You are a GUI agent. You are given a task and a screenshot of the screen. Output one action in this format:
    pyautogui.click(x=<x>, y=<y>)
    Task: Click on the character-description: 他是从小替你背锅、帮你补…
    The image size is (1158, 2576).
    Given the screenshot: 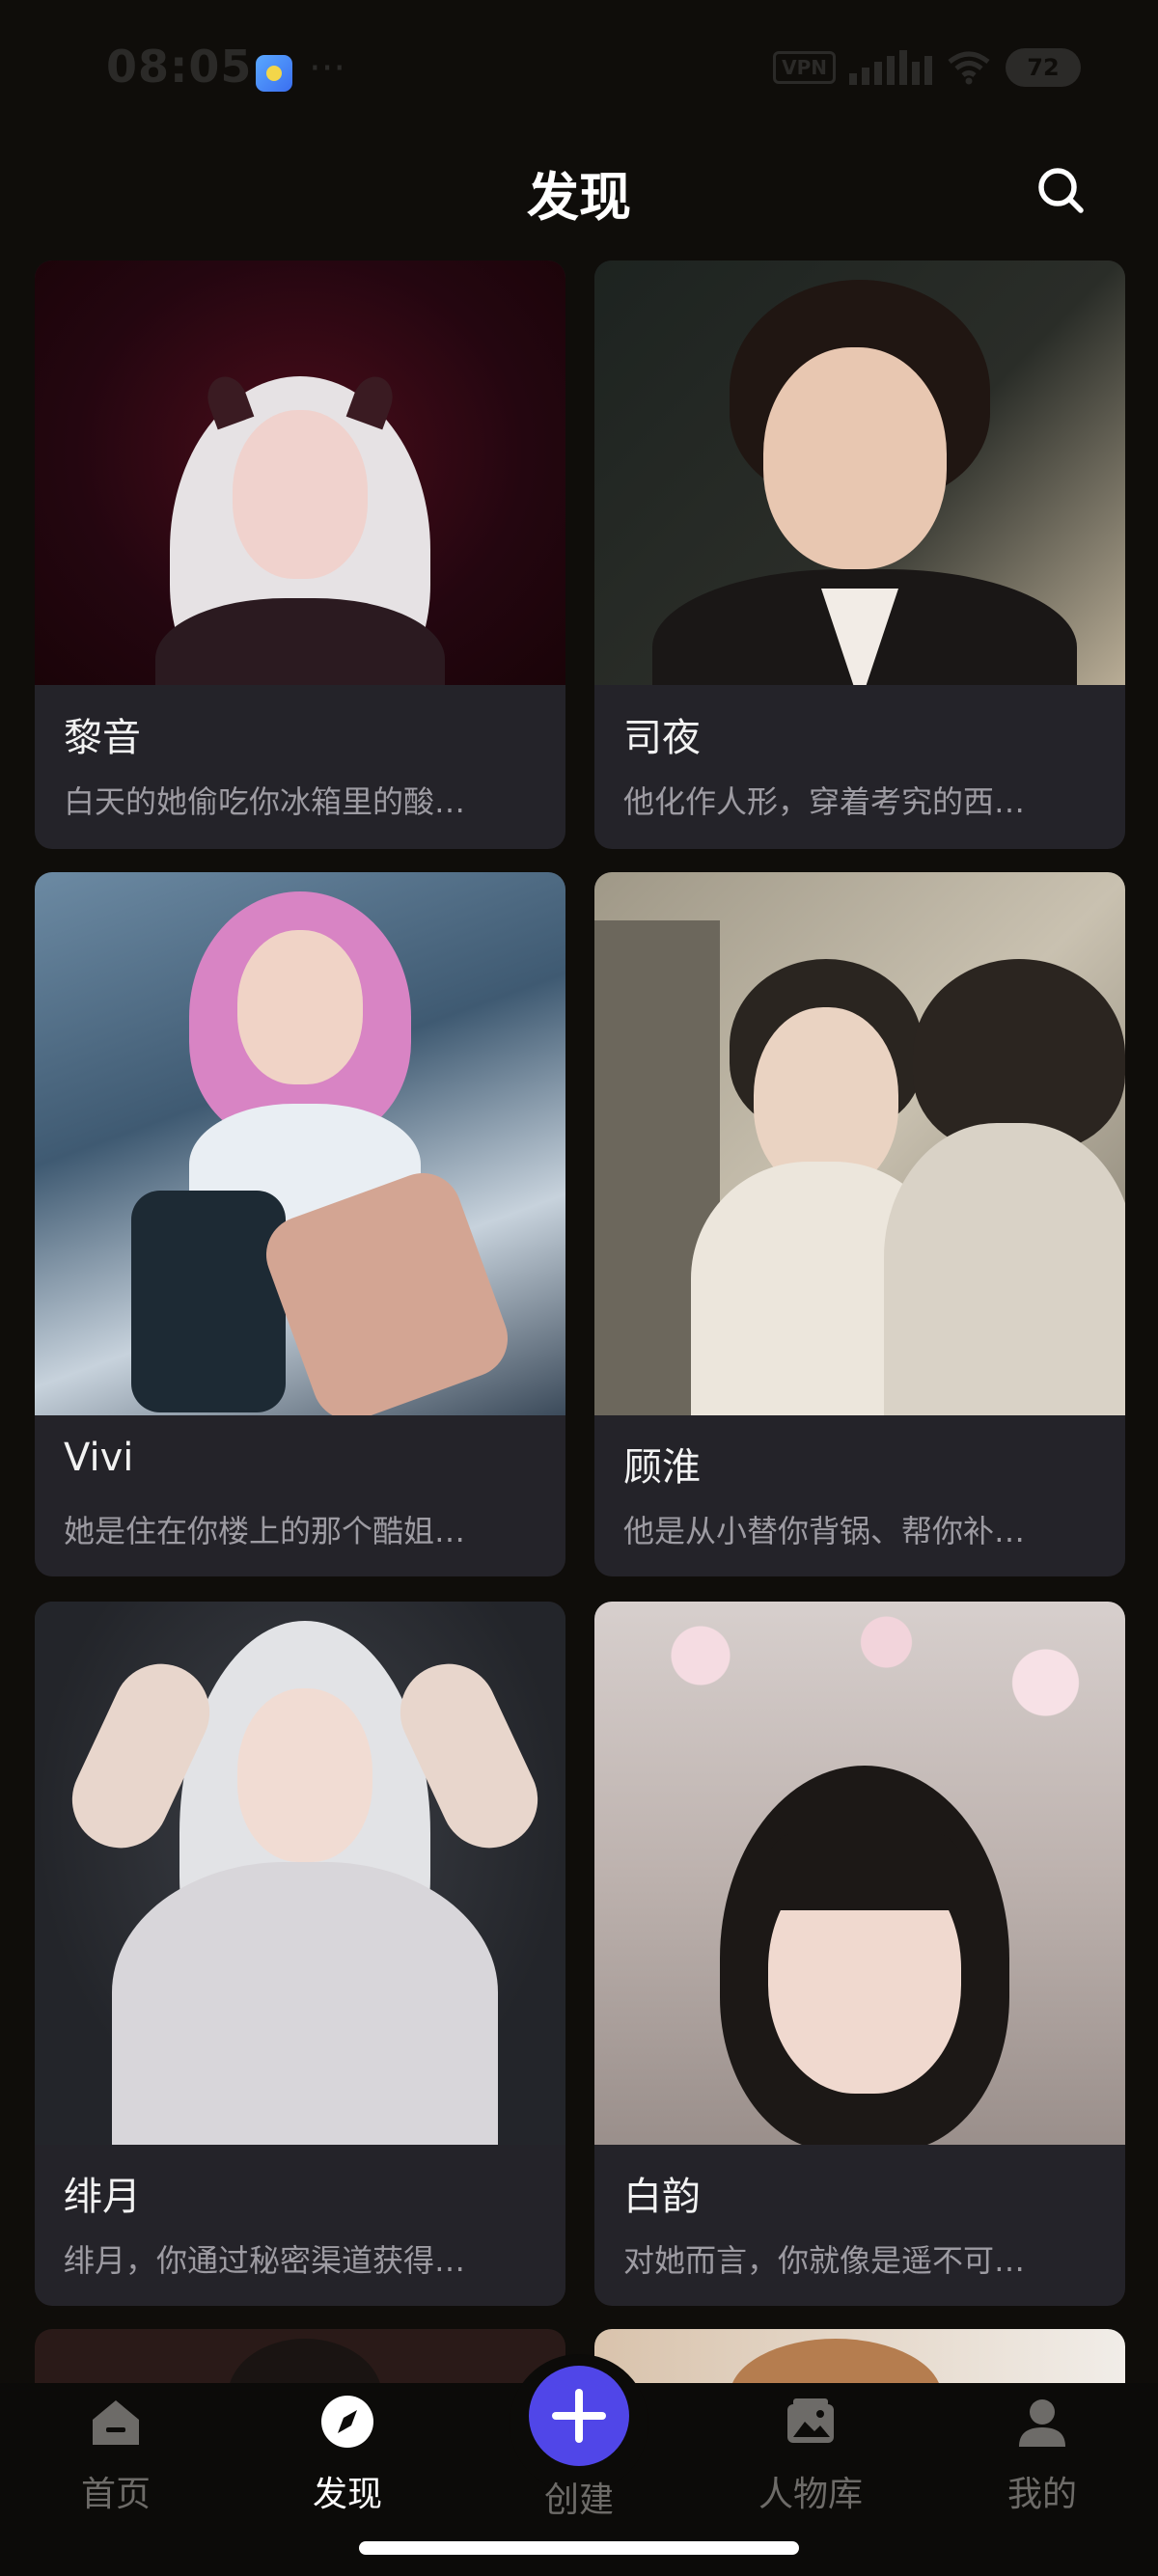 What is the action you would take?
    pyautogui.click(x=824, y=1531)
    